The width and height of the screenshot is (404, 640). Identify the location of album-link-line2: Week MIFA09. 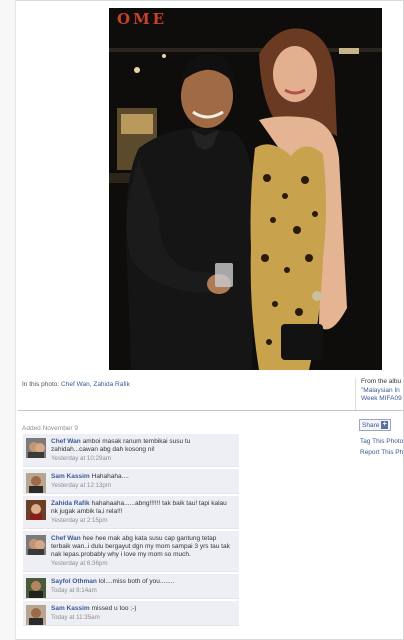
(382, 399).